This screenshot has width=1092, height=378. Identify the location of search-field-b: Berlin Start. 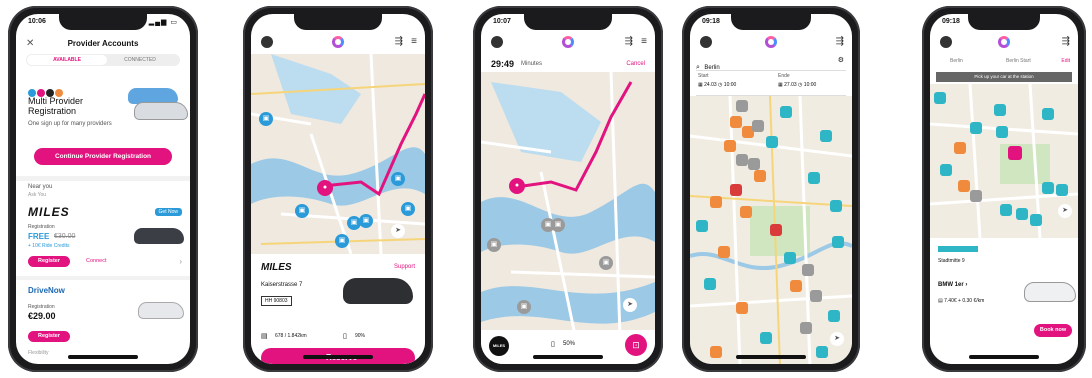
(1018, 61).